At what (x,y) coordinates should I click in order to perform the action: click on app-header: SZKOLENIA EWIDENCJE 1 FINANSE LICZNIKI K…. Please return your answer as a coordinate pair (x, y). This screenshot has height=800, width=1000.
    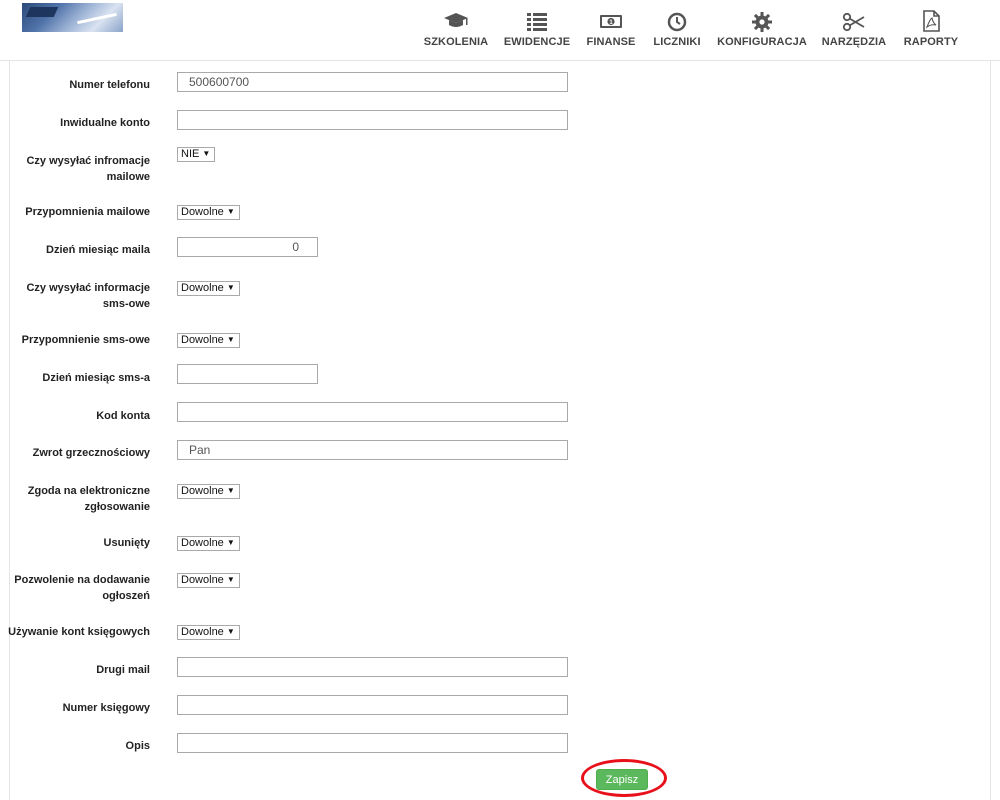
    Looking at the image, I should click on (500, 30).